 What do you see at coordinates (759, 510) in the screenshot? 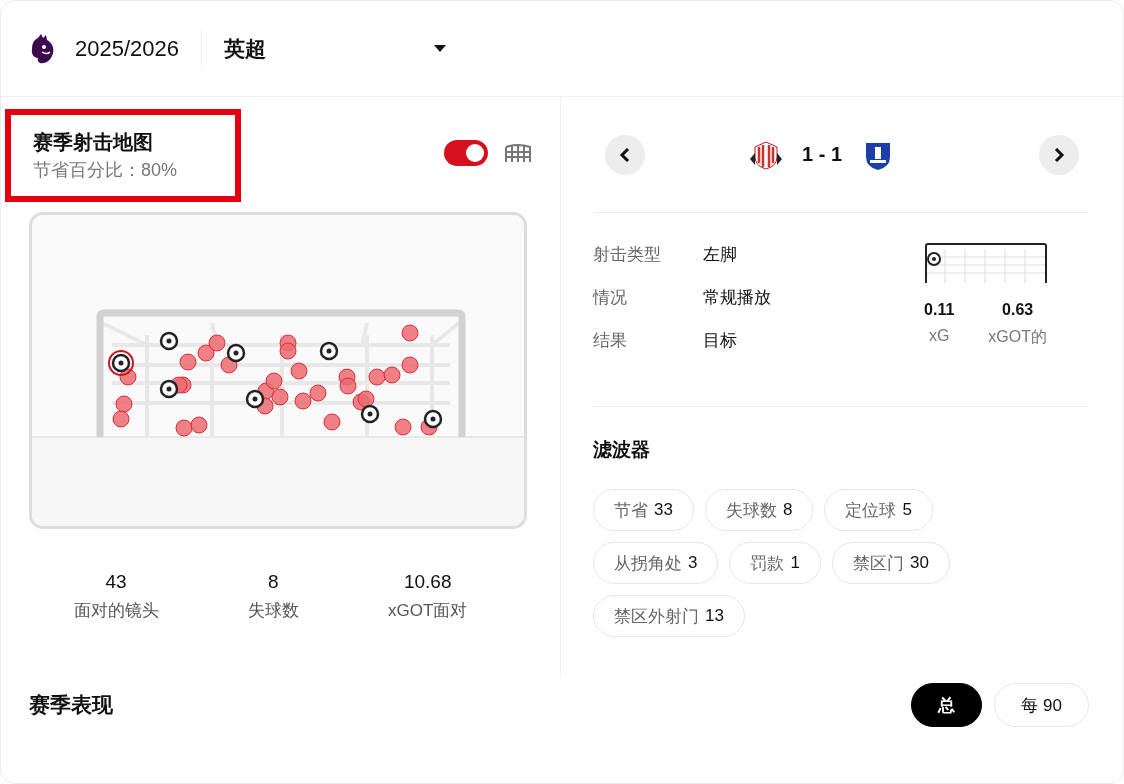
I see `filter-chip: 失球数 8` at bounding box center [759, 510].